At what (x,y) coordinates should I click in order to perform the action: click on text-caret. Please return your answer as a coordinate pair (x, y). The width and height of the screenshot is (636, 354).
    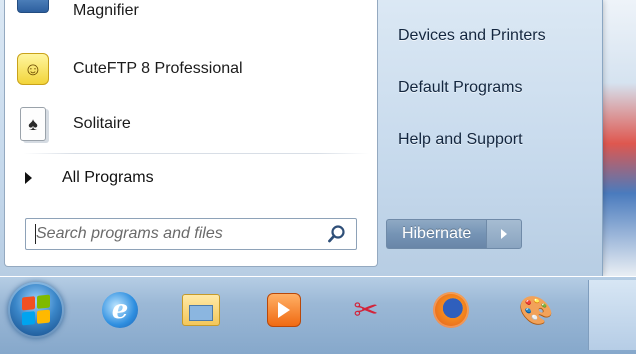
    Looking at the image, I should click on (35, 234).